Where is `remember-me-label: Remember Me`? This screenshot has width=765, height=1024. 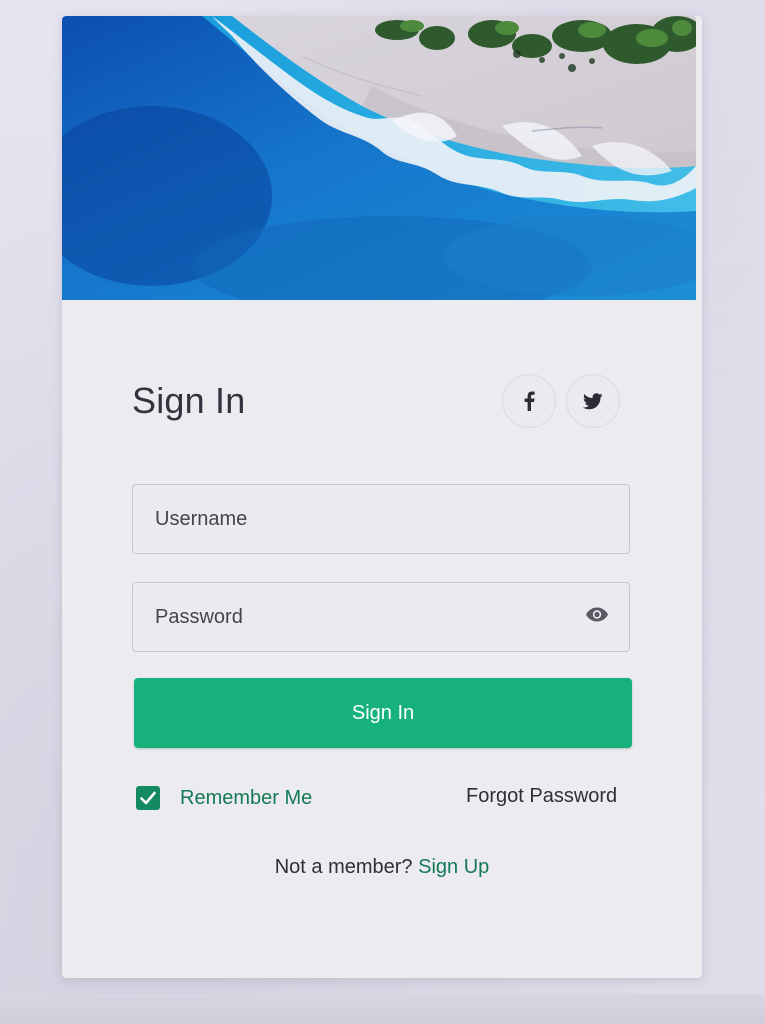 remember-me-label: Remember Me is located at coordinates (246, 797).